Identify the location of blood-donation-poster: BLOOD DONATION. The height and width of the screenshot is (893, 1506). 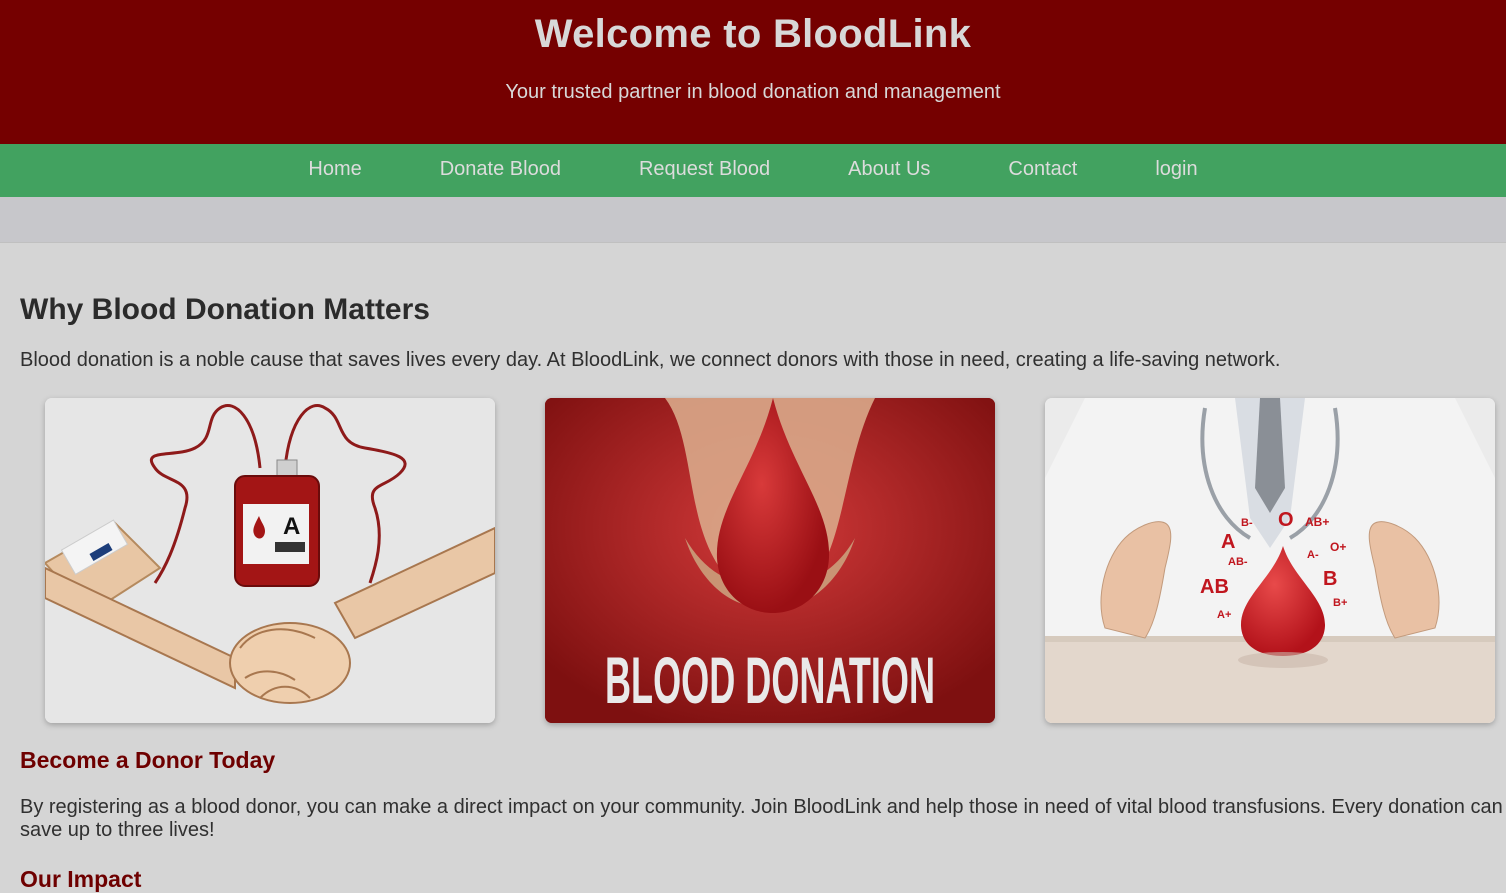
(770, 560).